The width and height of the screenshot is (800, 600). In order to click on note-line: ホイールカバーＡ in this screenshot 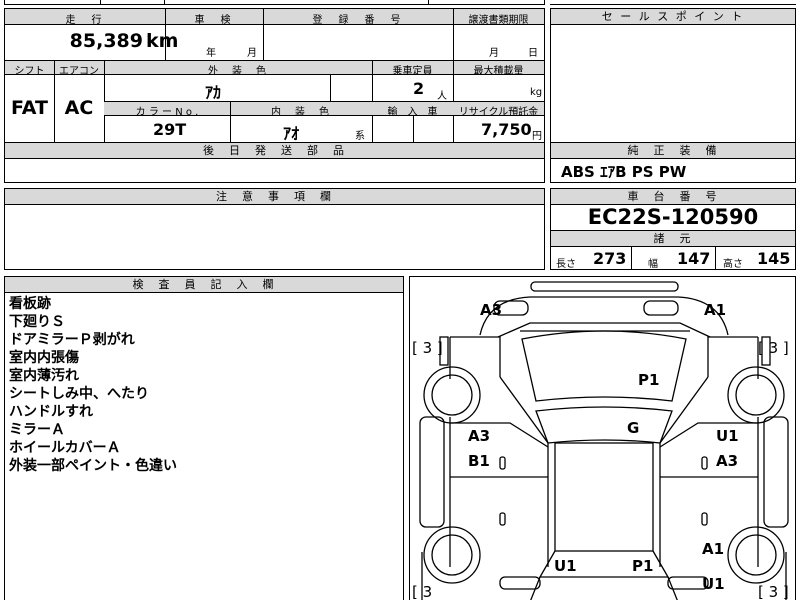, I will do `click(65, 448)`.